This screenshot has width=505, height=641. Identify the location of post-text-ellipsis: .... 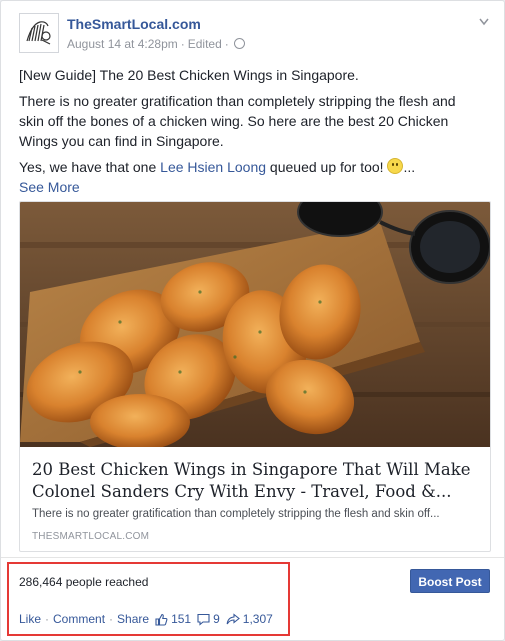
(409, 167).